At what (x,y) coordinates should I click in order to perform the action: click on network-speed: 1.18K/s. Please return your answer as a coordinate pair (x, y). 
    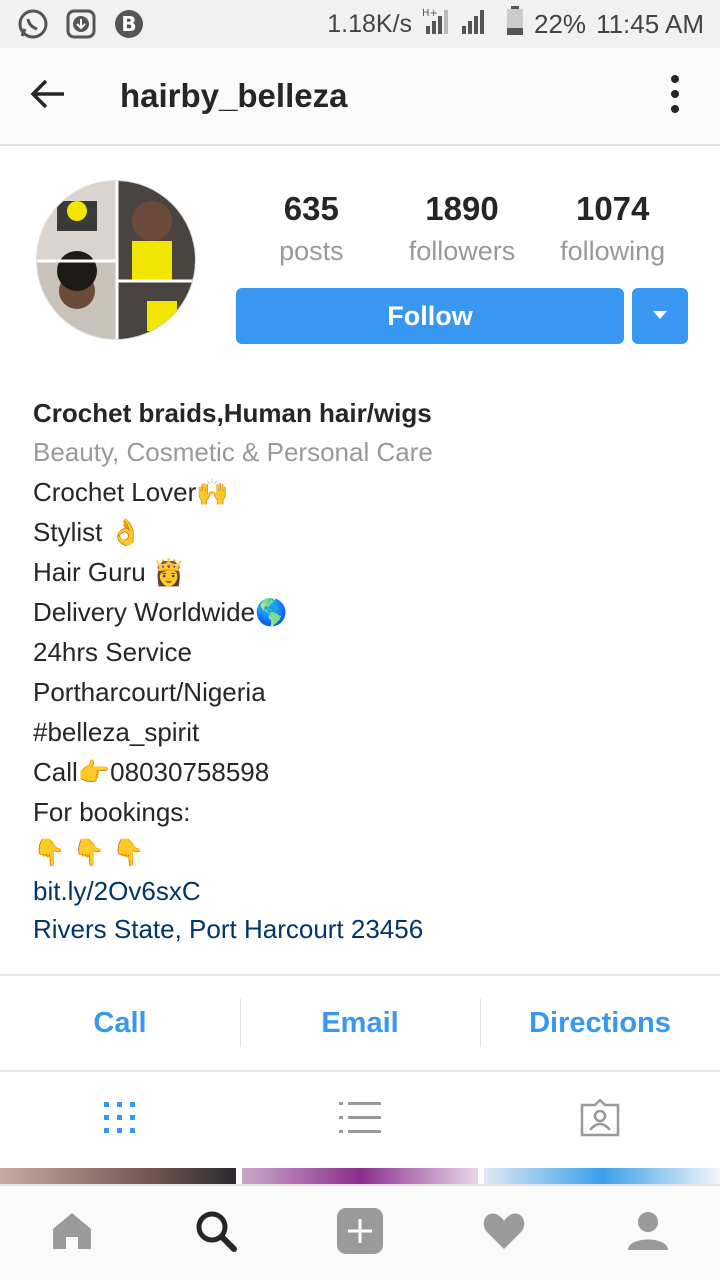
    Looking at the image, I should click on (370, 23).